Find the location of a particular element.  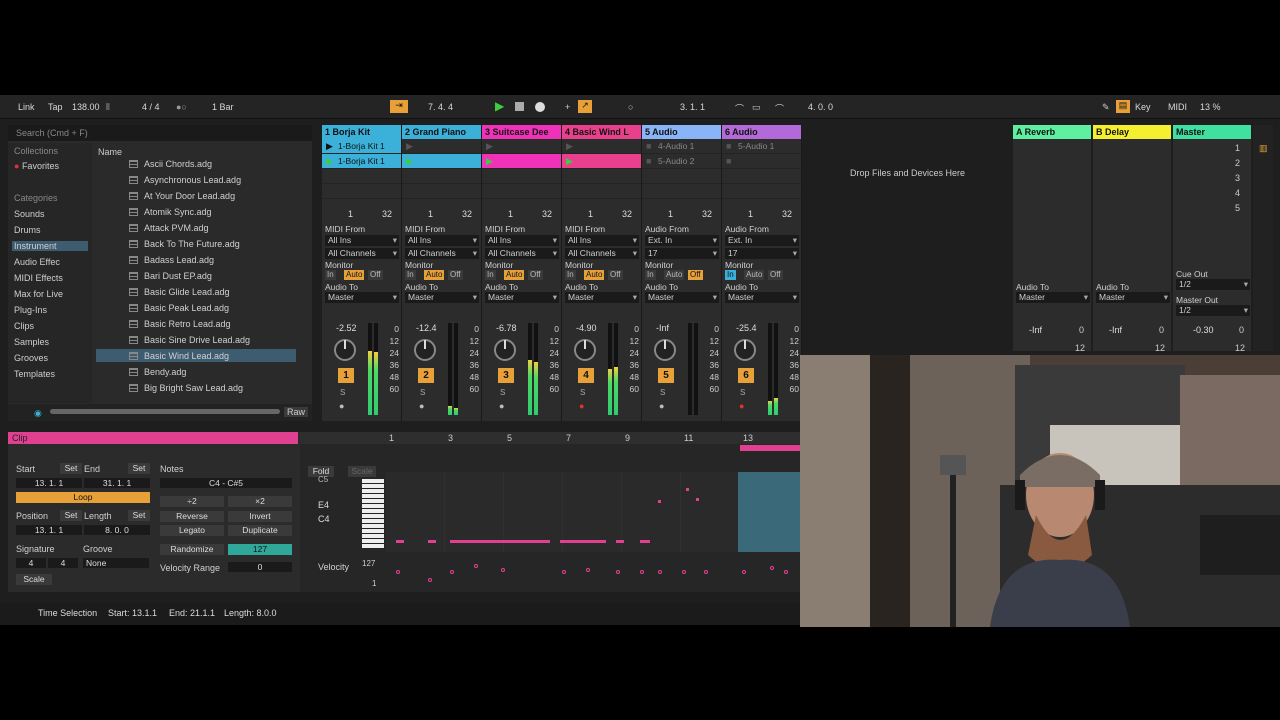

track-header: 1 Borja Kit is located at coordinates (361, 132).